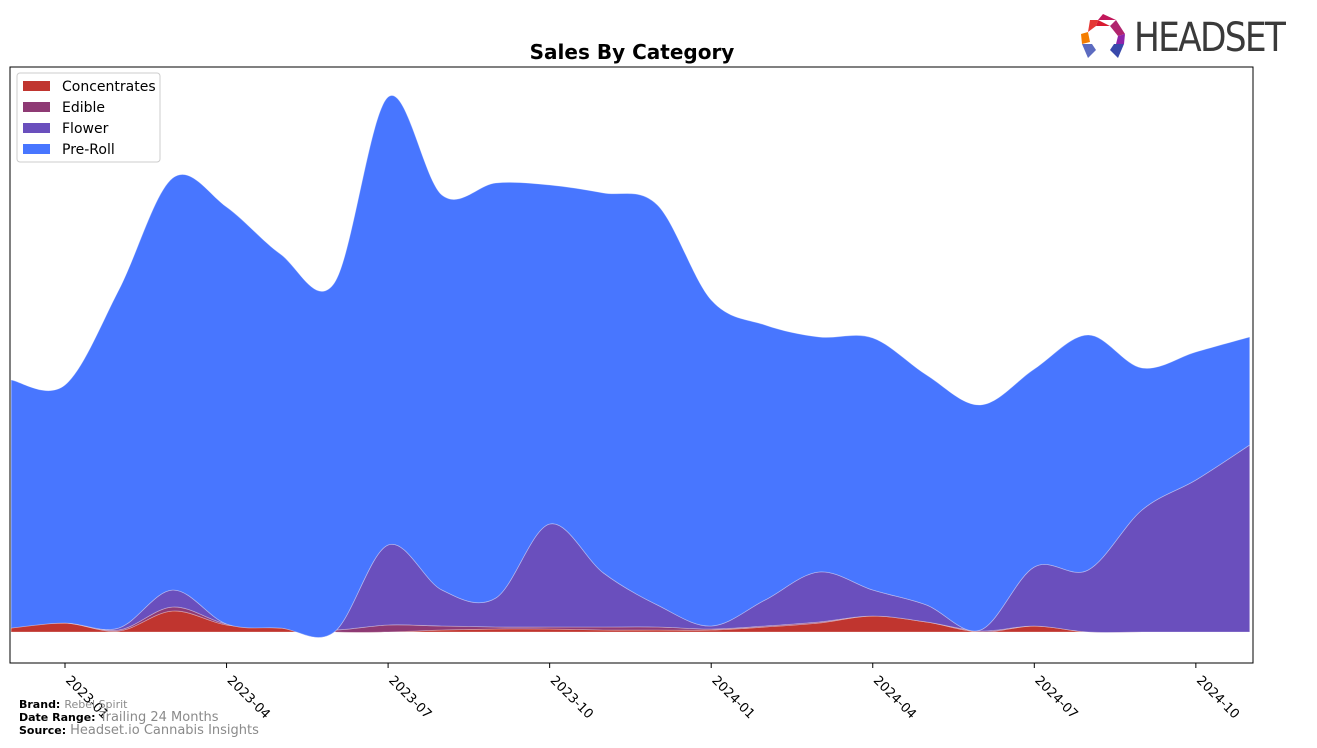 The width and height of the screenshot is (1317, 748). What do you see at coordinates (36, 128) in the screenshot?
I see `legend-swatch-flower` at bounding box center [36, 128].